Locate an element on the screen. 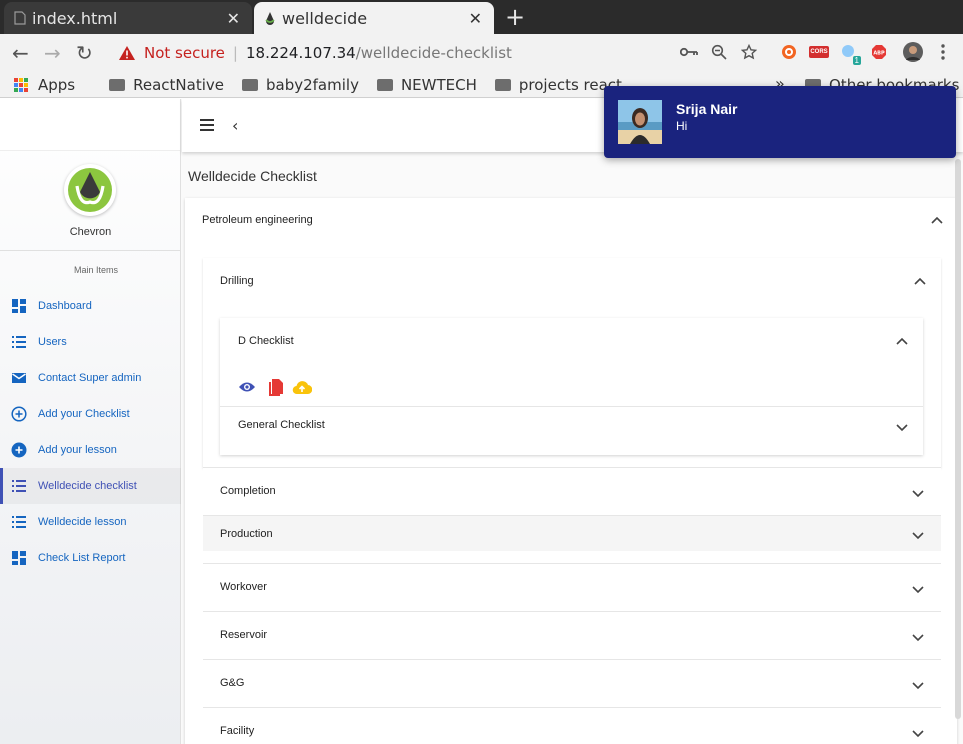  bookmark-folder-newtech: NEWTECH is located at coordinates (426, 85).